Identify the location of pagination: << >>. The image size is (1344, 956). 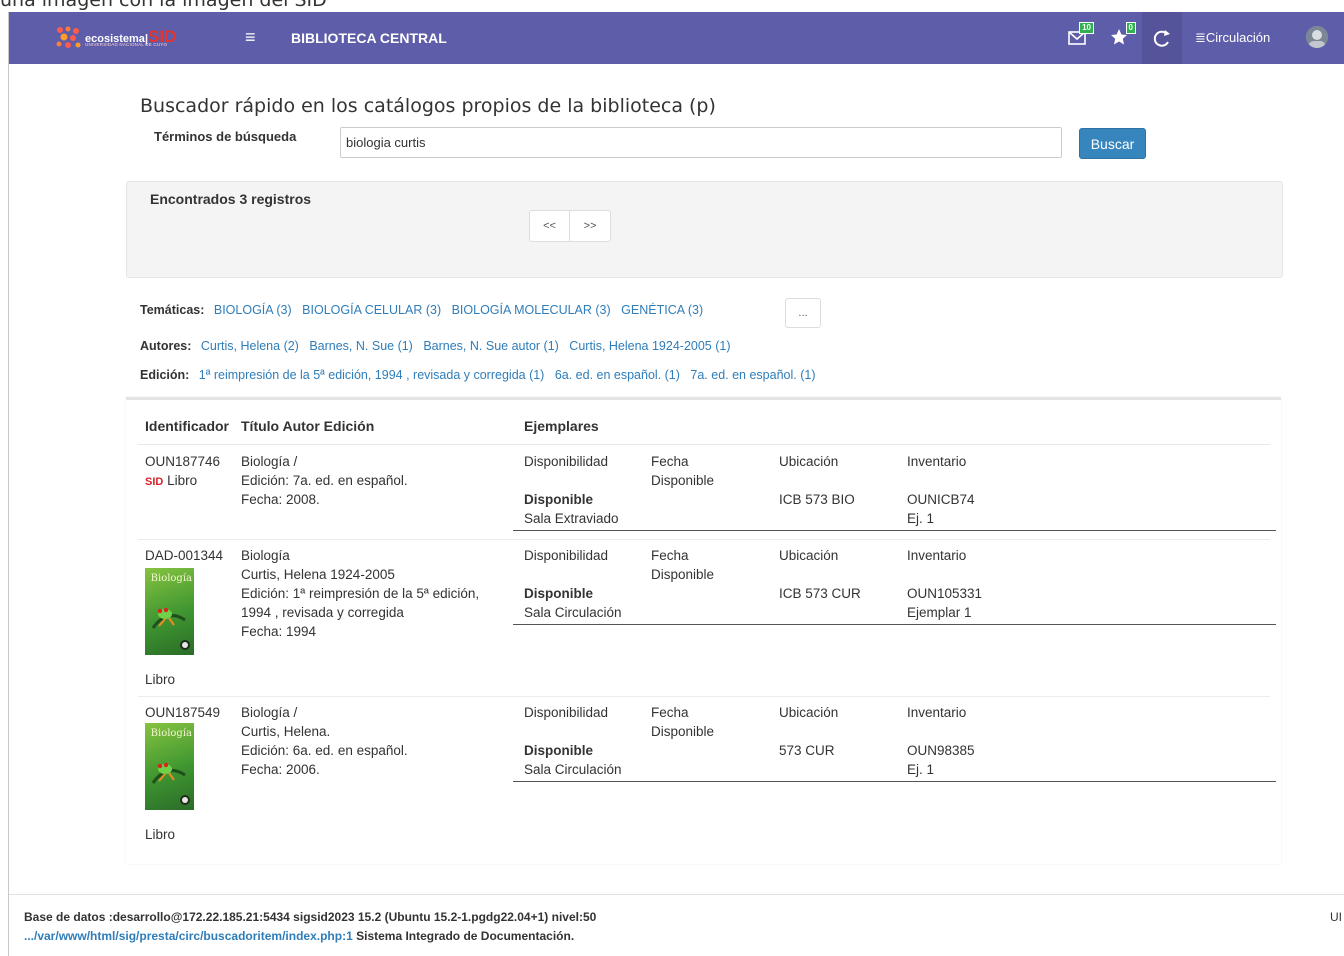
(570, 226).